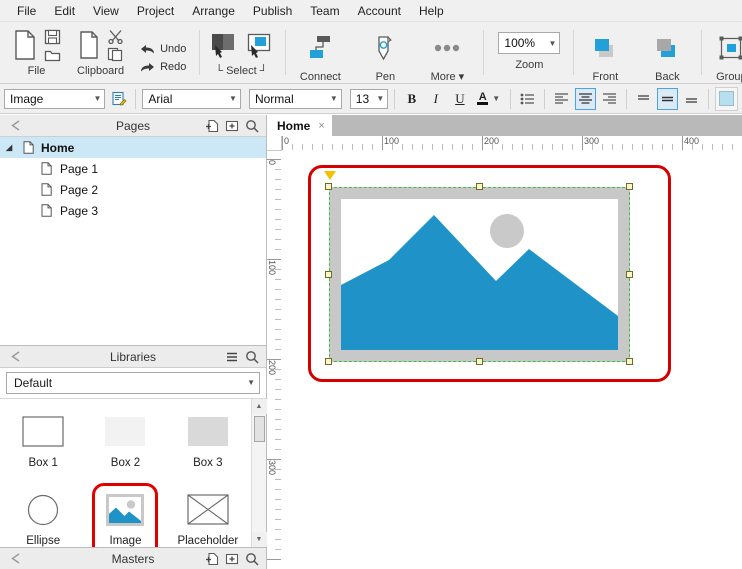 The width and height of the screenshot is (742, 569). What do you see at coordinates (385, 48) in the screenshot?
I see `pen-button` at bounding box center [385, 48].